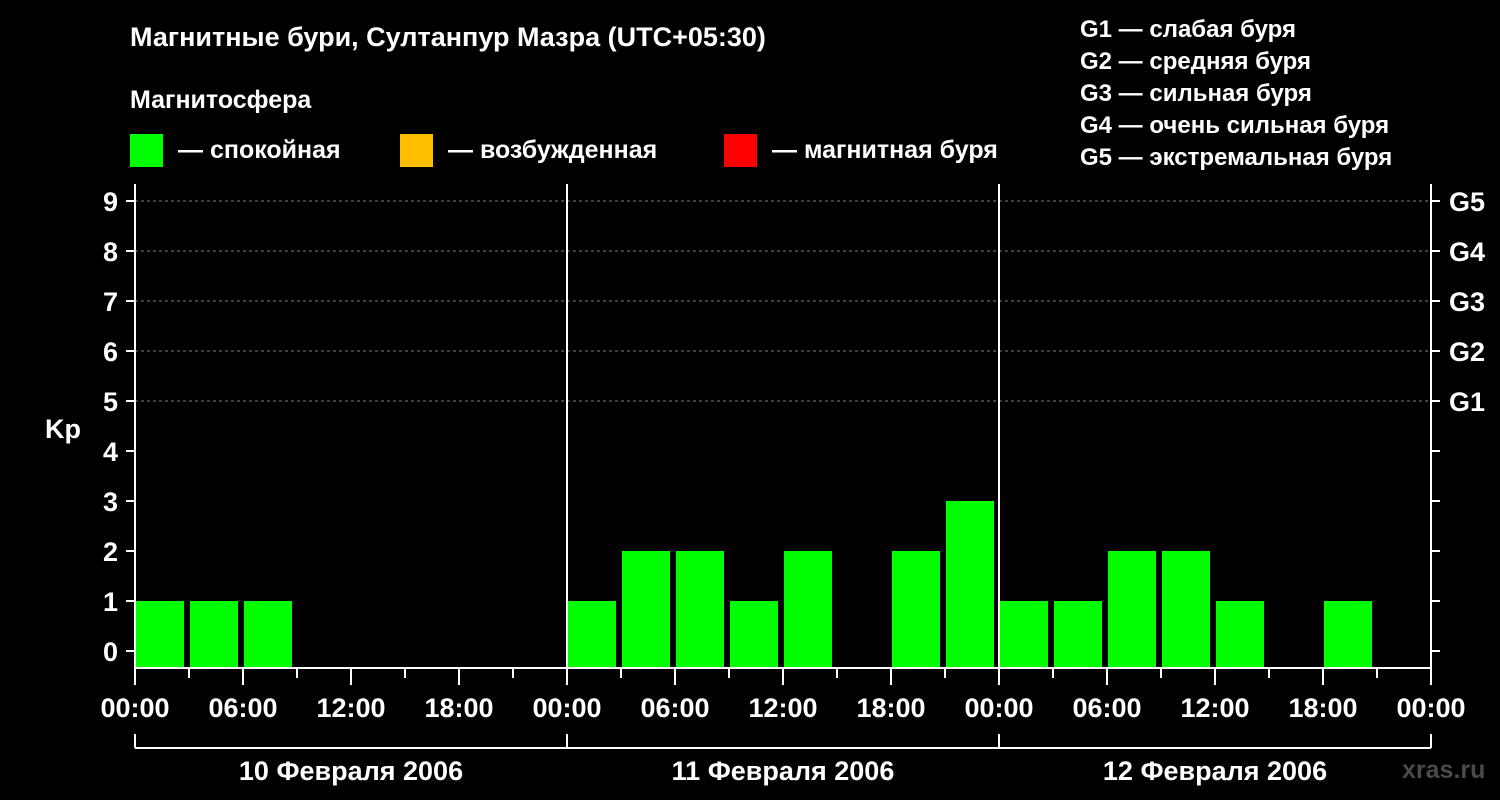  What do you see at coordinates (110, 302) in the screenshot?
I see `y-tick-label: 7` at bounding box center [110, 302].